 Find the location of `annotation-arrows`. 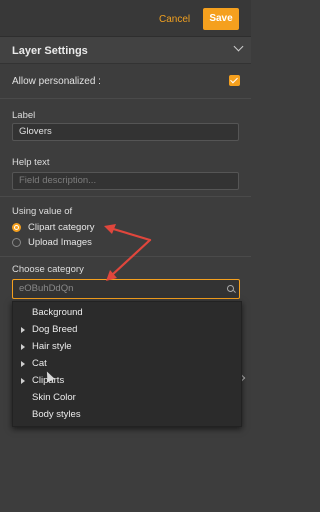

annotation-arrows is located at coordinates (128, 252).